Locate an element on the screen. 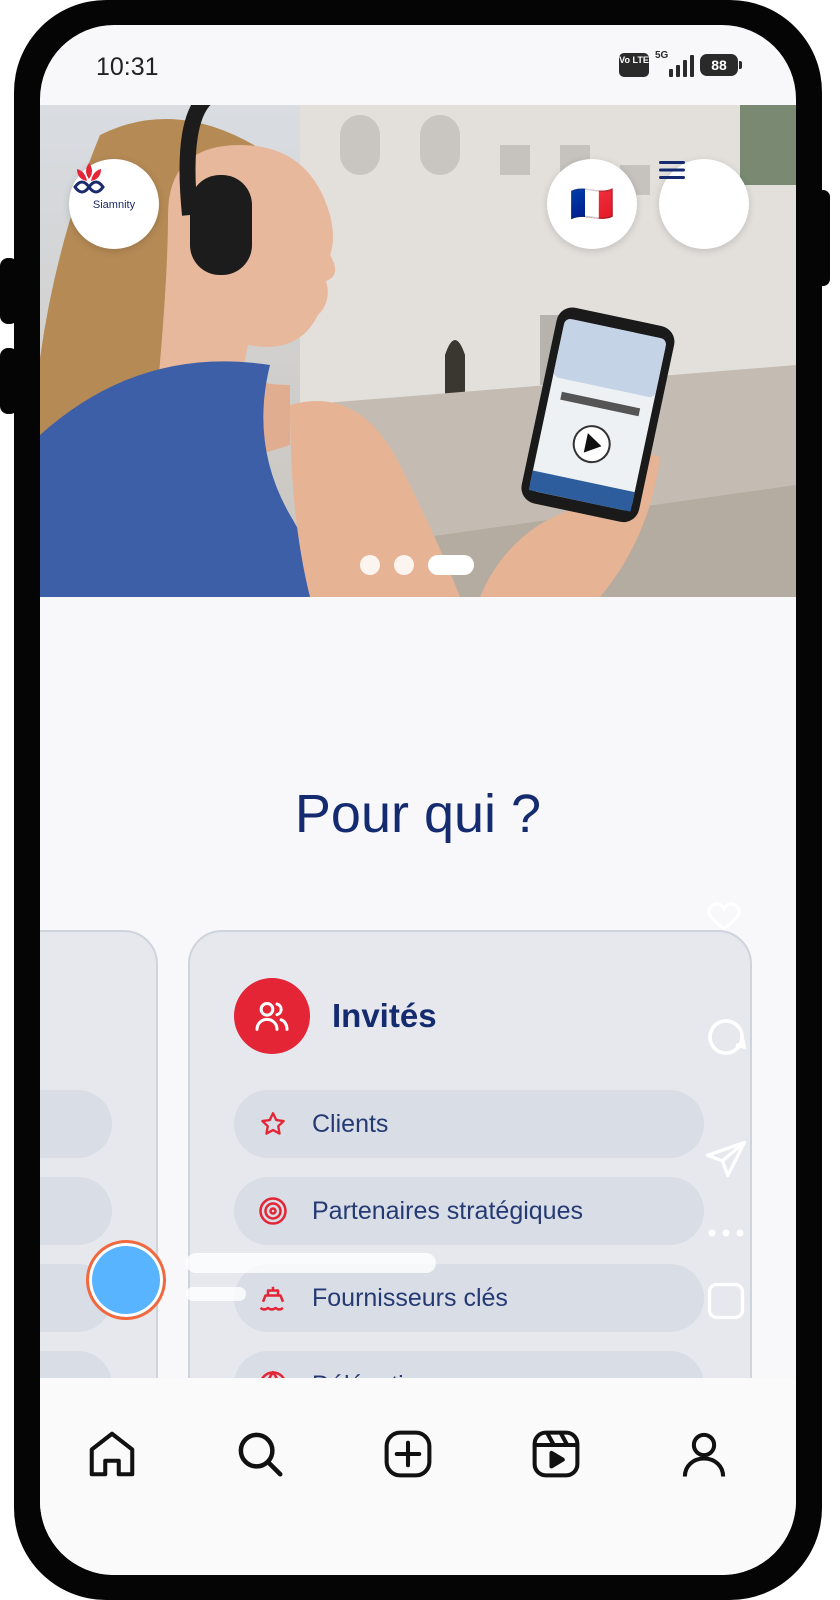 The width and height of the screenshot is (840, 1600). share-icon is located at coordinates (726, 1159).